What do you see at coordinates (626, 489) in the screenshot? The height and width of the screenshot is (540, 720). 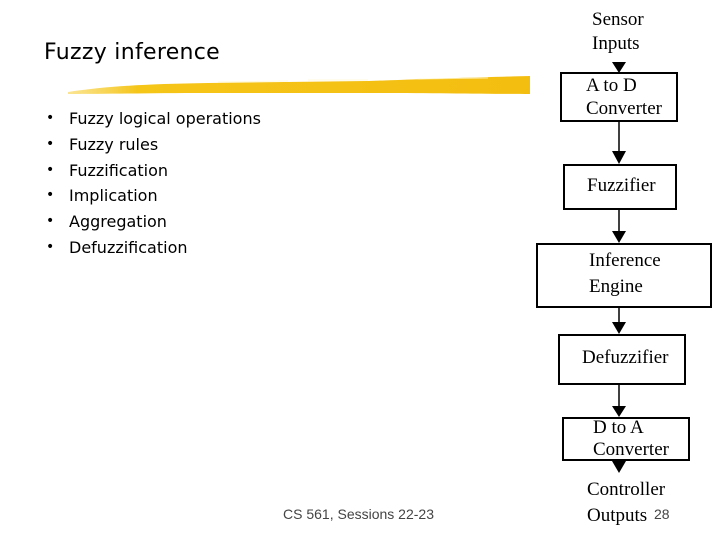 I see `output-label-line: Controller` at bounding box center [626, 489].